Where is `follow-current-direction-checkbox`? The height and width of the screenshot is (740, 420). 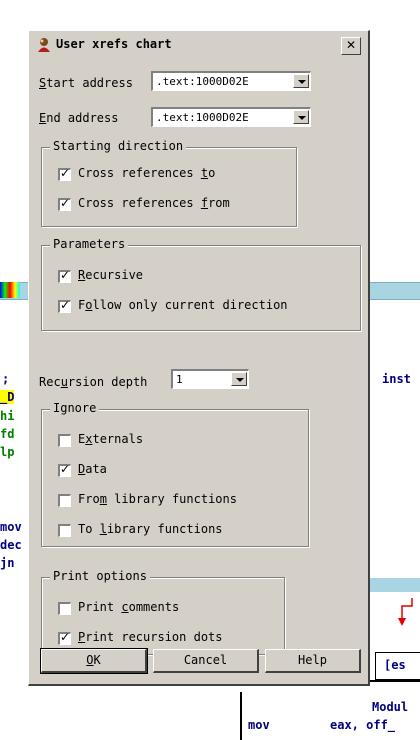 follow-current-direction-checkbox is located at coordinates (64, 305).